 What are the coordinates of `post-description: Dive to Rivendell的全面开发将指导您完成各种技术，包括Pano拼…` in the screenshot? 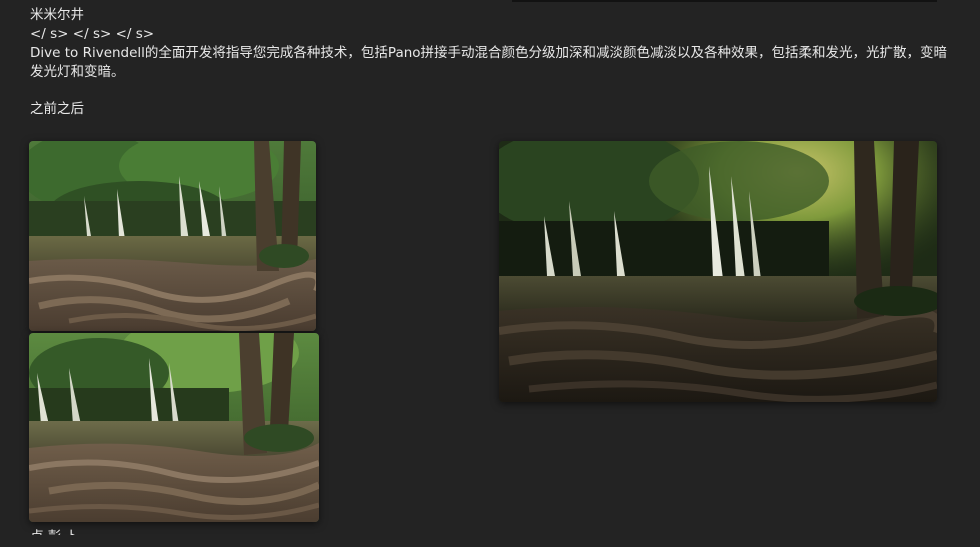 It's located at (489, 62).